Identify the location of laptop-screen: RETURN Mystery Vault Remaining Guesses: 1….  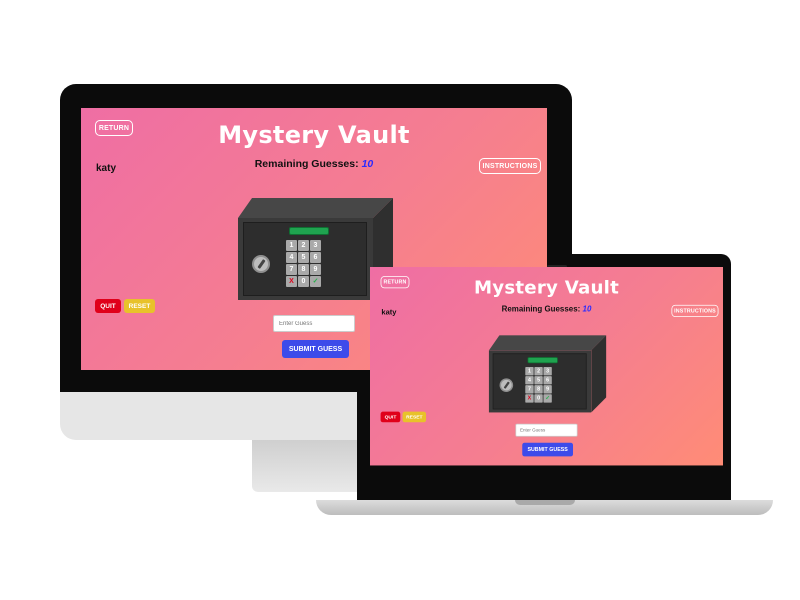
(546, 366).